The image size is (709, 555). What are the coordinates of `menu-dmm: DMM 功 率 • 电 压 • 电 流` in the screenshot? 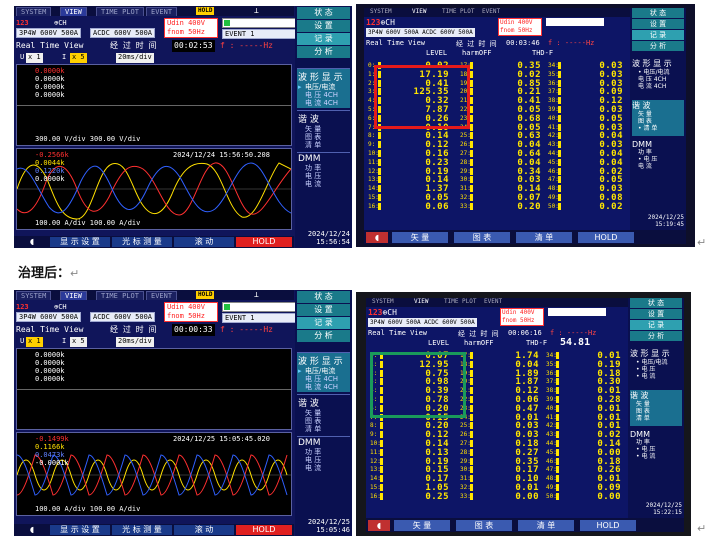 It's located at (656, 450).